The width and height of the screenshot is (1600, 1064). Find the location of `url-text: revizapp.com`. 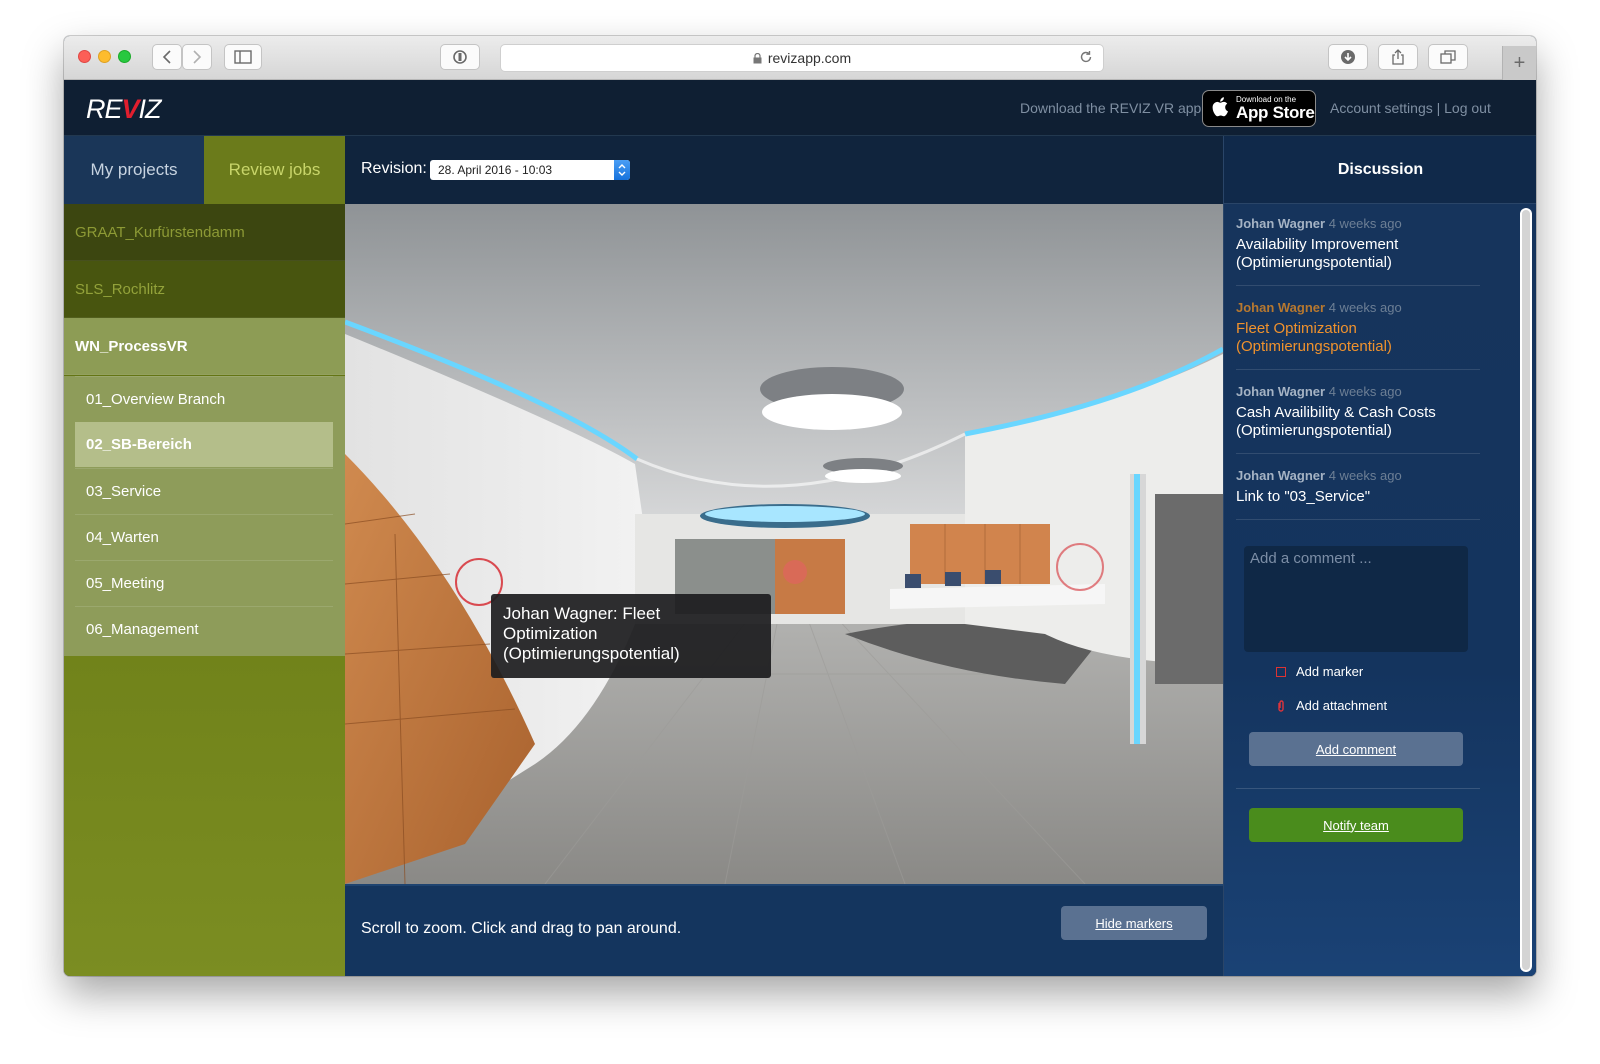

url-text: revizapp.com is located at coordinates (809, 58).